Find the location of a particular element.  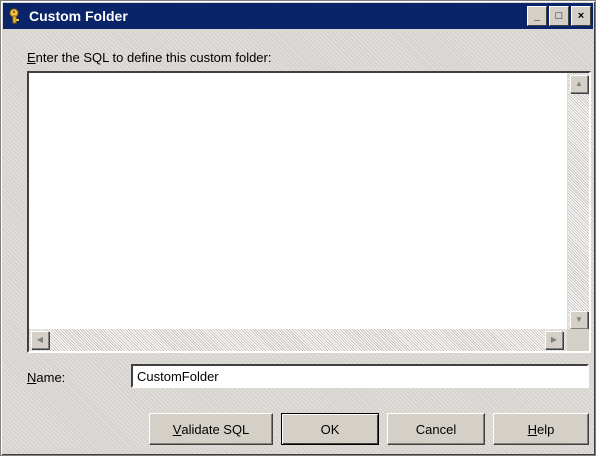

sql-prompt-mnemonic: E is located at coordinates (31, 57).